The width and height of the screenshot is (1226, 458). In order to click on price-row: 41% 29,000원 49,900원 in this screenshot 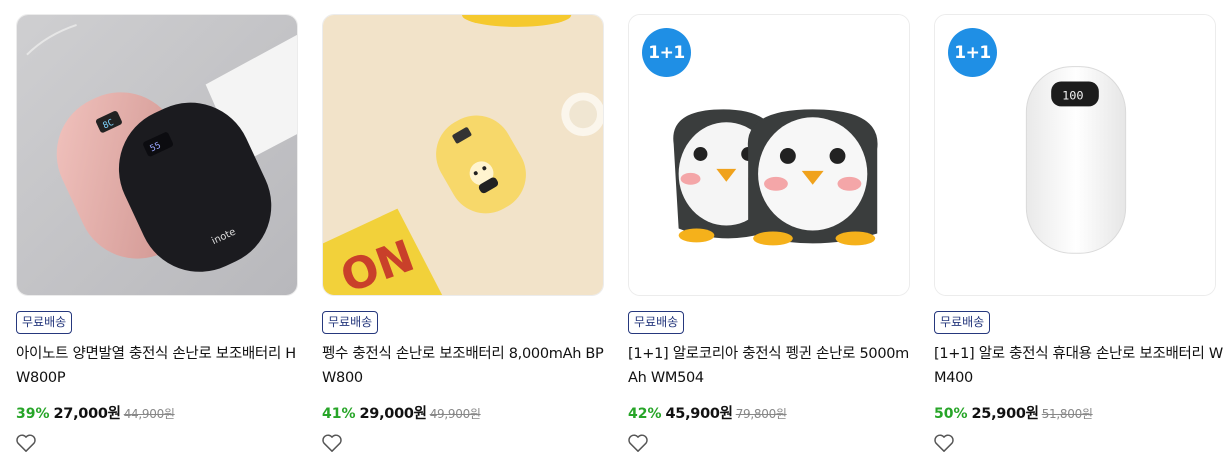, I will do `click(401, 412)`.